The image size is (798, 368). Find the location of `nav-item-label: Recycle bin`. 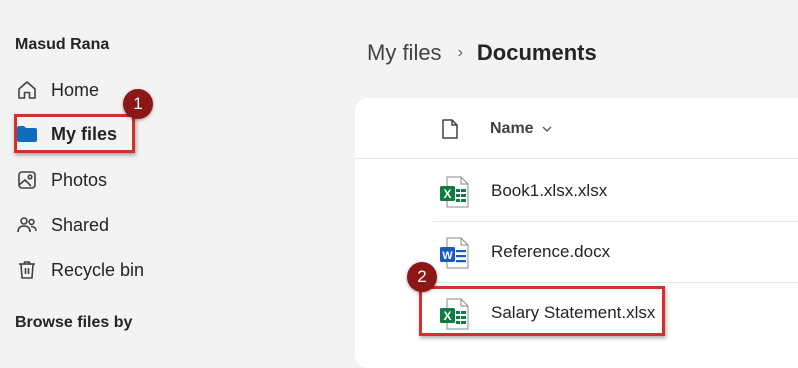

nav-item-label: Recycle bin is located at coordinates (98, 269).